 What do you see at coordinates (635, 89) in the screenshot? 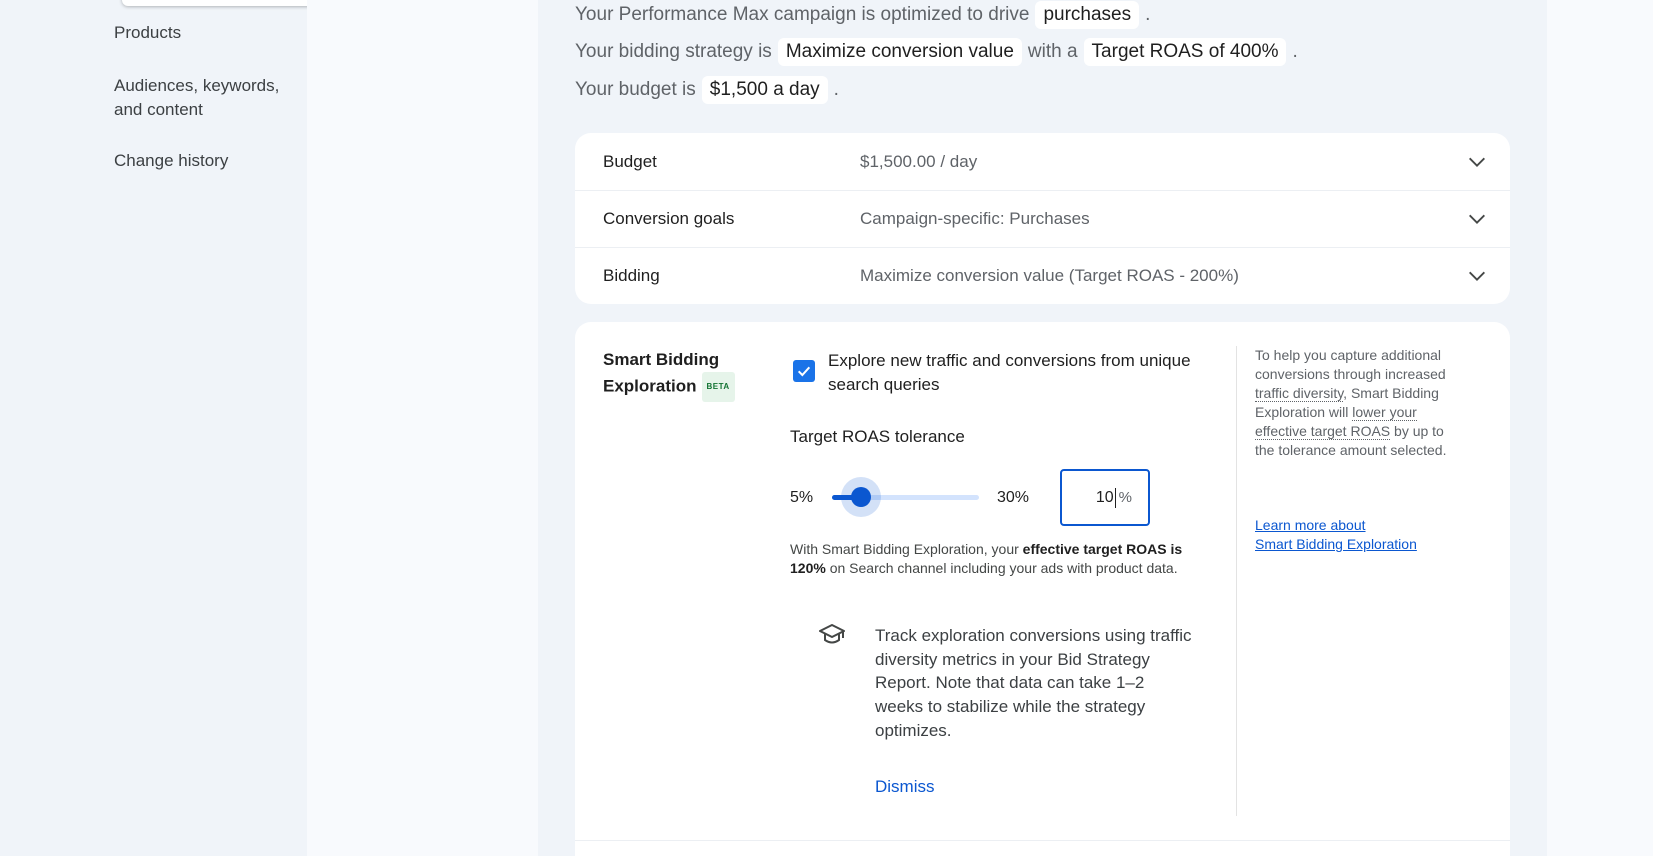
I see `summary-text: Your budget is` at bounding box center [635, 89].